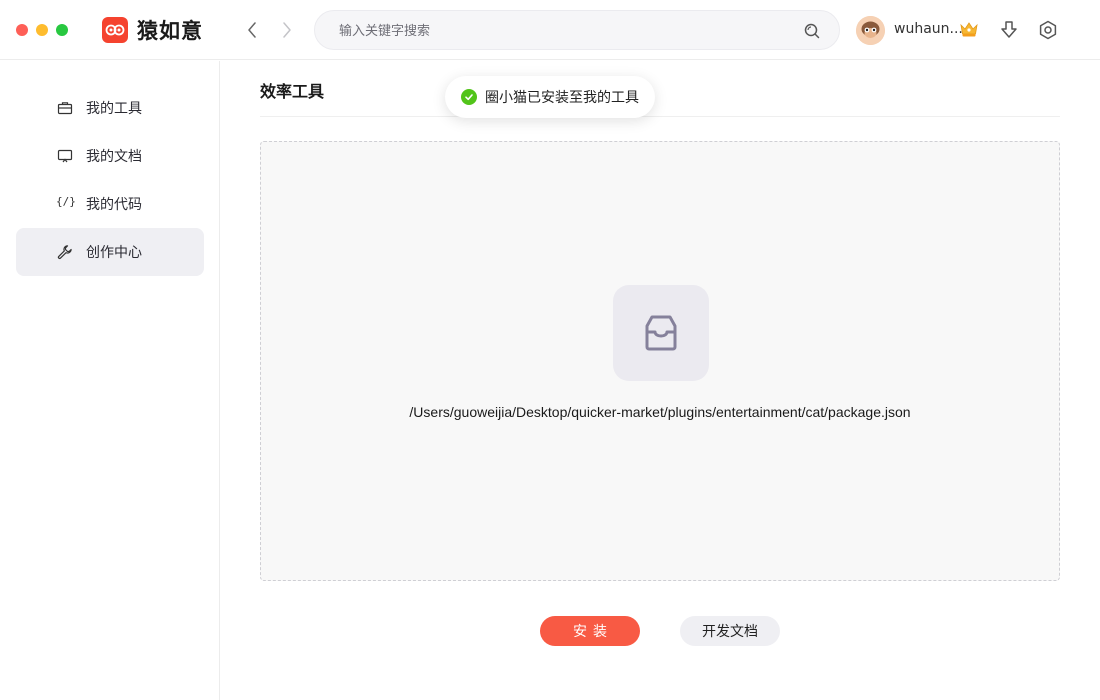 The height and width of the screenshot is (700, 1100). I want to click on wrench-icon, so click(64, 252).